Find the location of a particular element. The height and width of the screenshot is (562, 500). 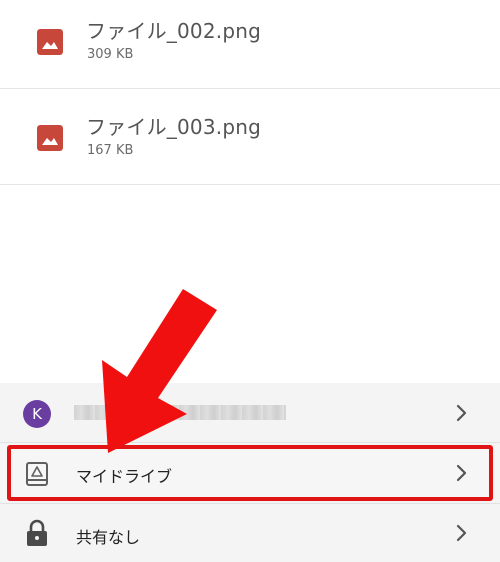

file-name: ファイル_003.png is located at coordinates (173, 127).